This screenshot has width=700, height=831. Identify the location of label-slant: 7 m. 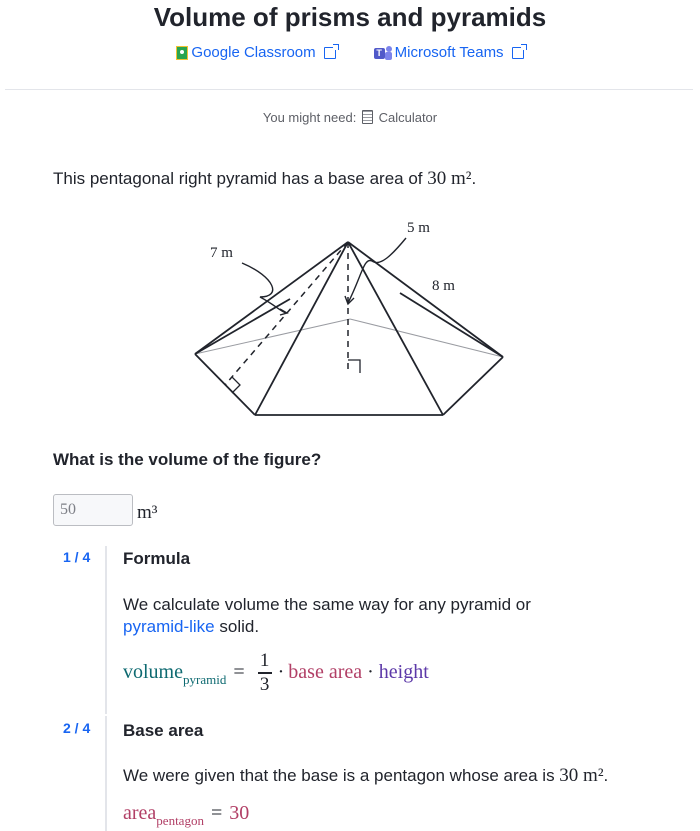
(221, 253).